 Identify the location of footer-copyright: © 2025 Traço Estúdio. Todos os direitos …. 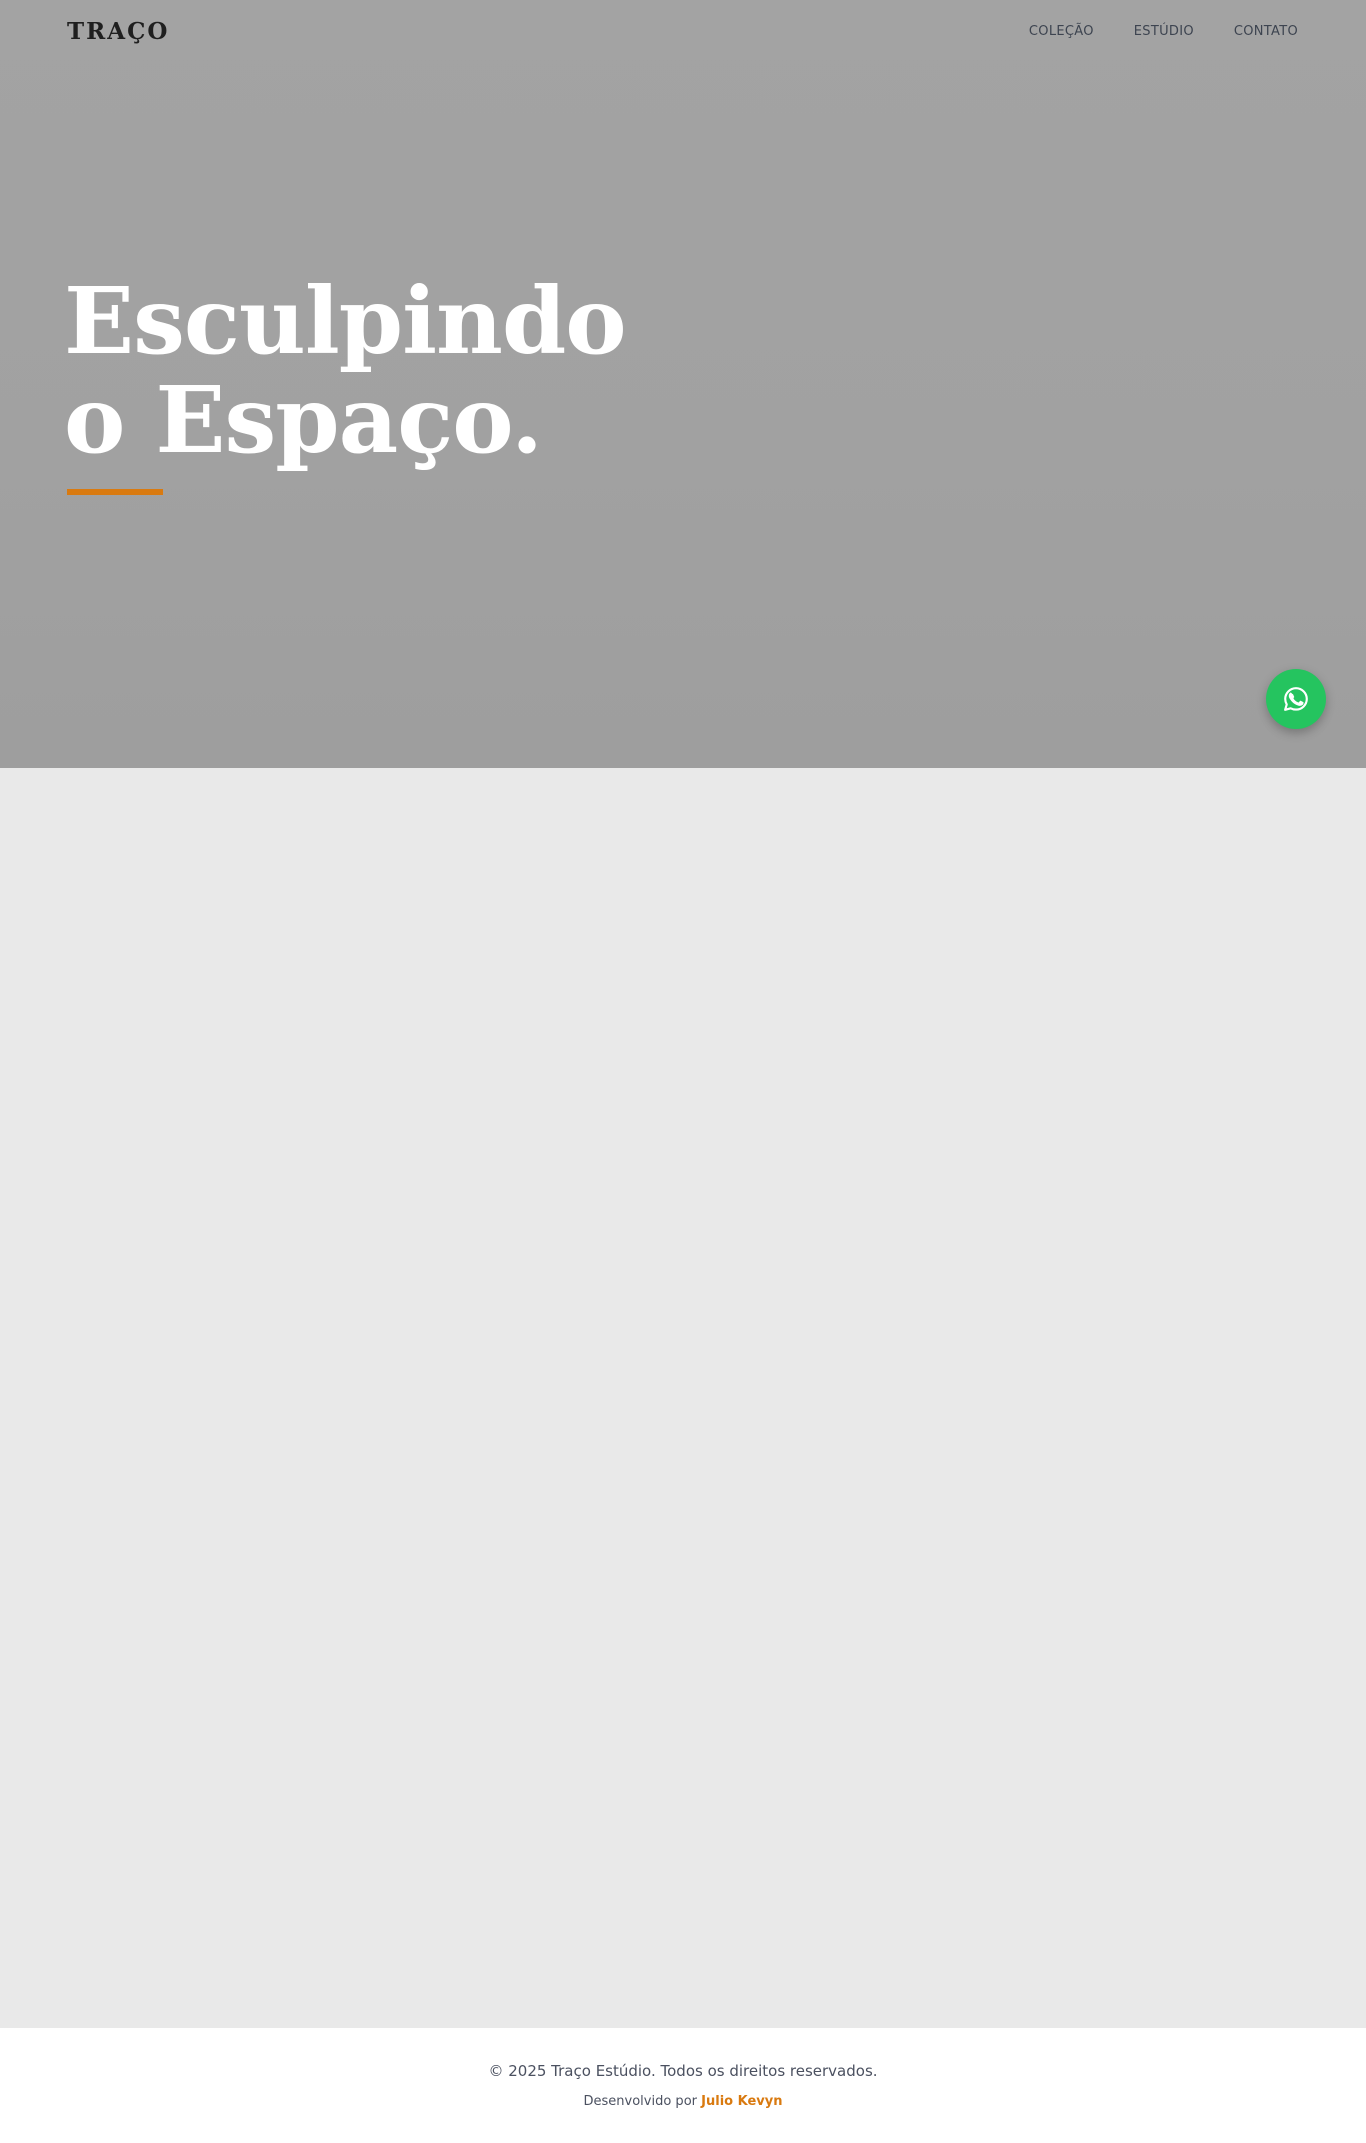
(683, 2071).